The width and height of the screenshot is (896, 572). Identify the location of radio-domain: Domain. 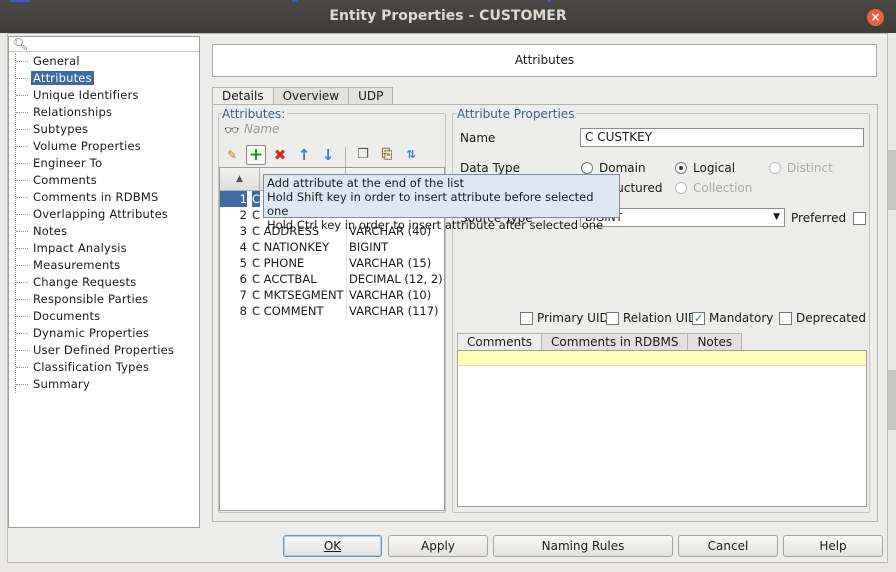
(613, 168).